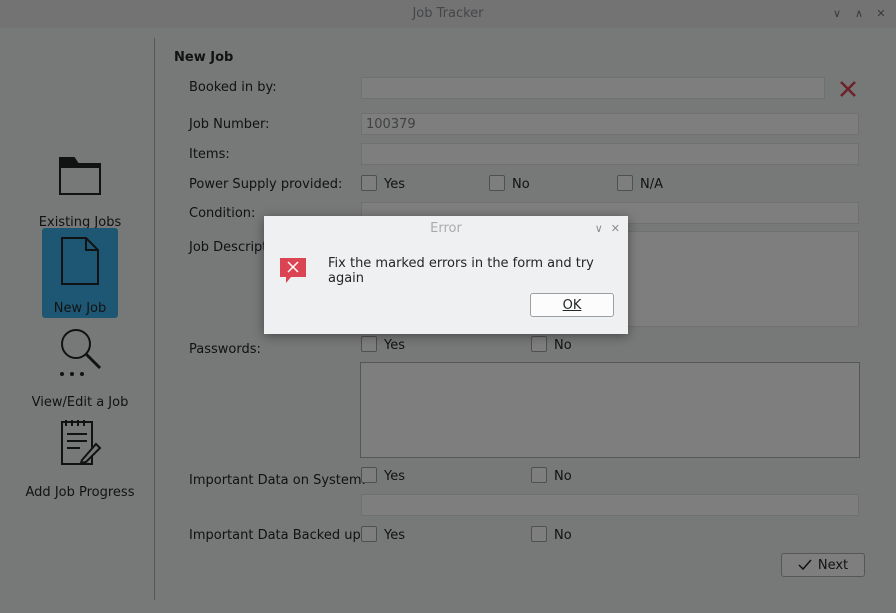 The width and height of the screenshot is (896, 613). I want to click on ok-button-label: OK, so click(572, 305).